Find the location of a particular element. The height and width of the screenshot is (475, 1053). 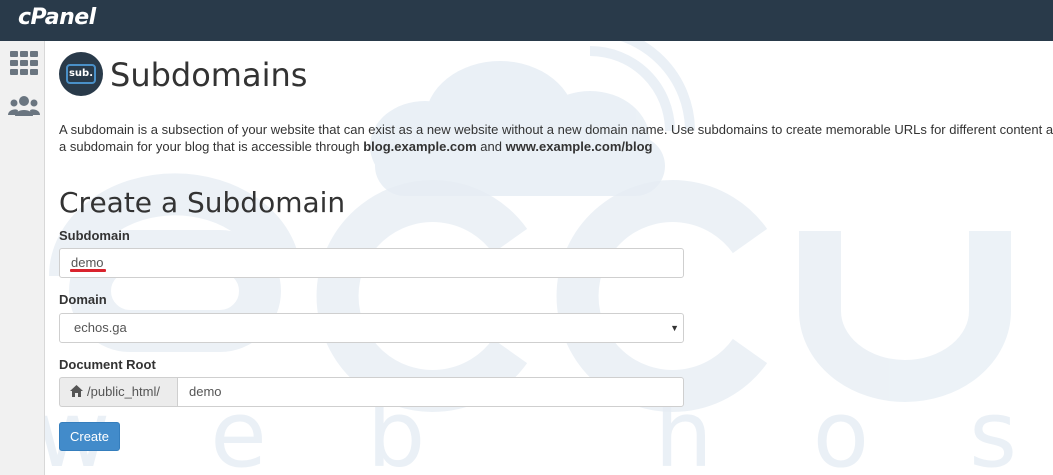

cpanel-logo: cPanel is located at coordinates (57, 17).